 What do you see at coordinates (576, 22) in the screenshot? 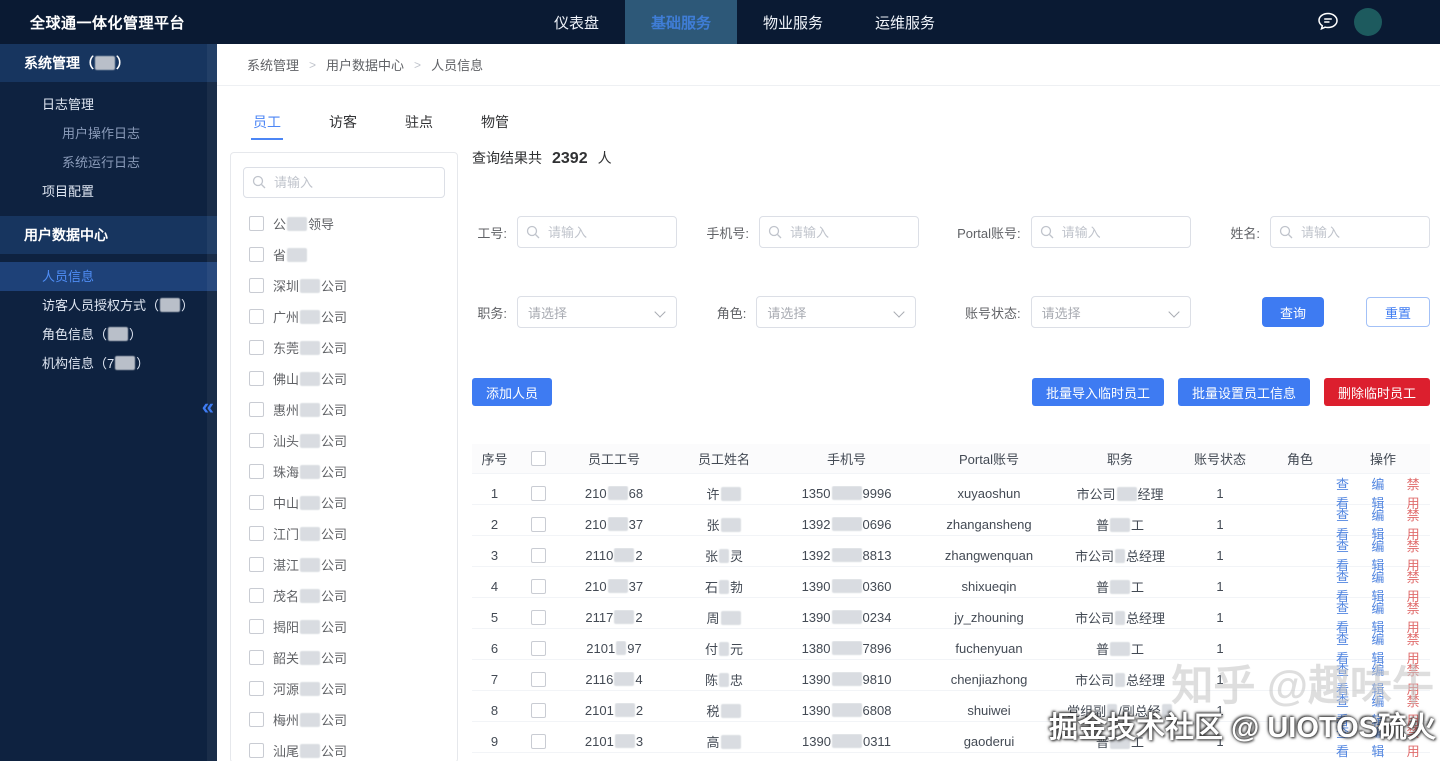
I see `top-nav-item: 仪表盘` at bounding box center [576, 22].